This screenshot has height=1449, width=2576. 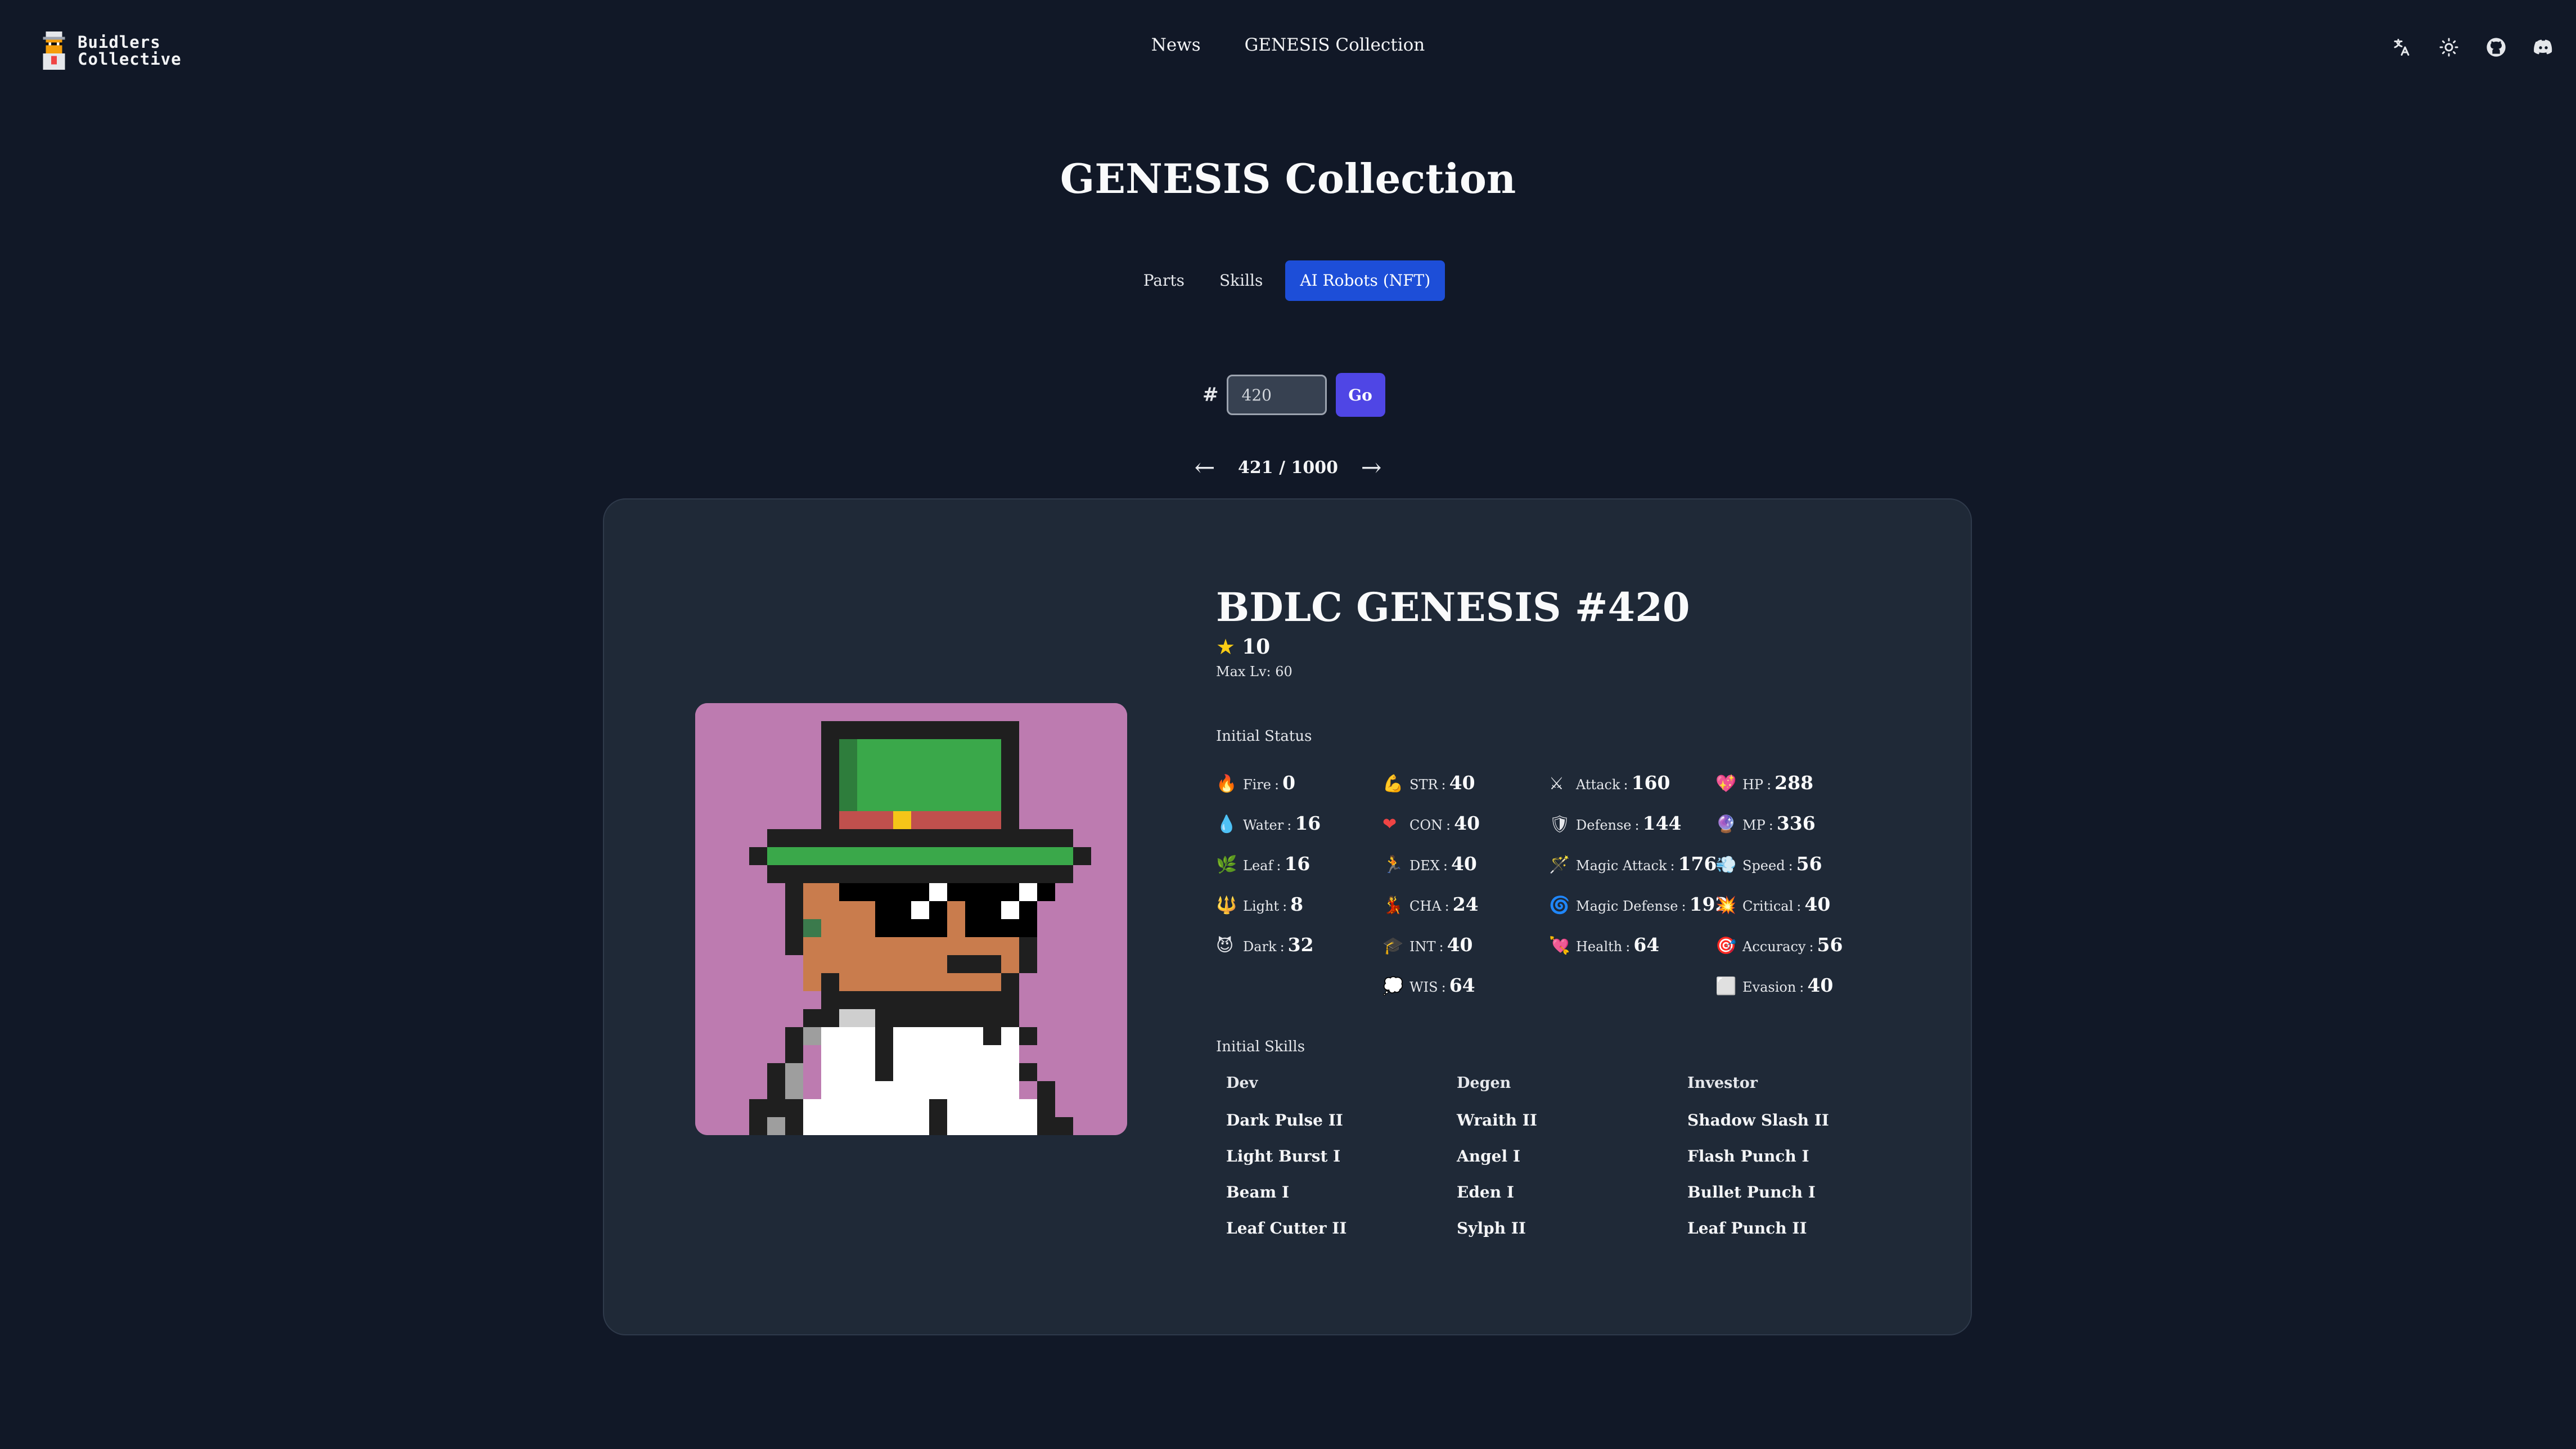 What do you see at coordinates (1747, 1228) in the screenshot?
I see `skill-item: Leaf Punch II` at bounding box center [1747, 1228].